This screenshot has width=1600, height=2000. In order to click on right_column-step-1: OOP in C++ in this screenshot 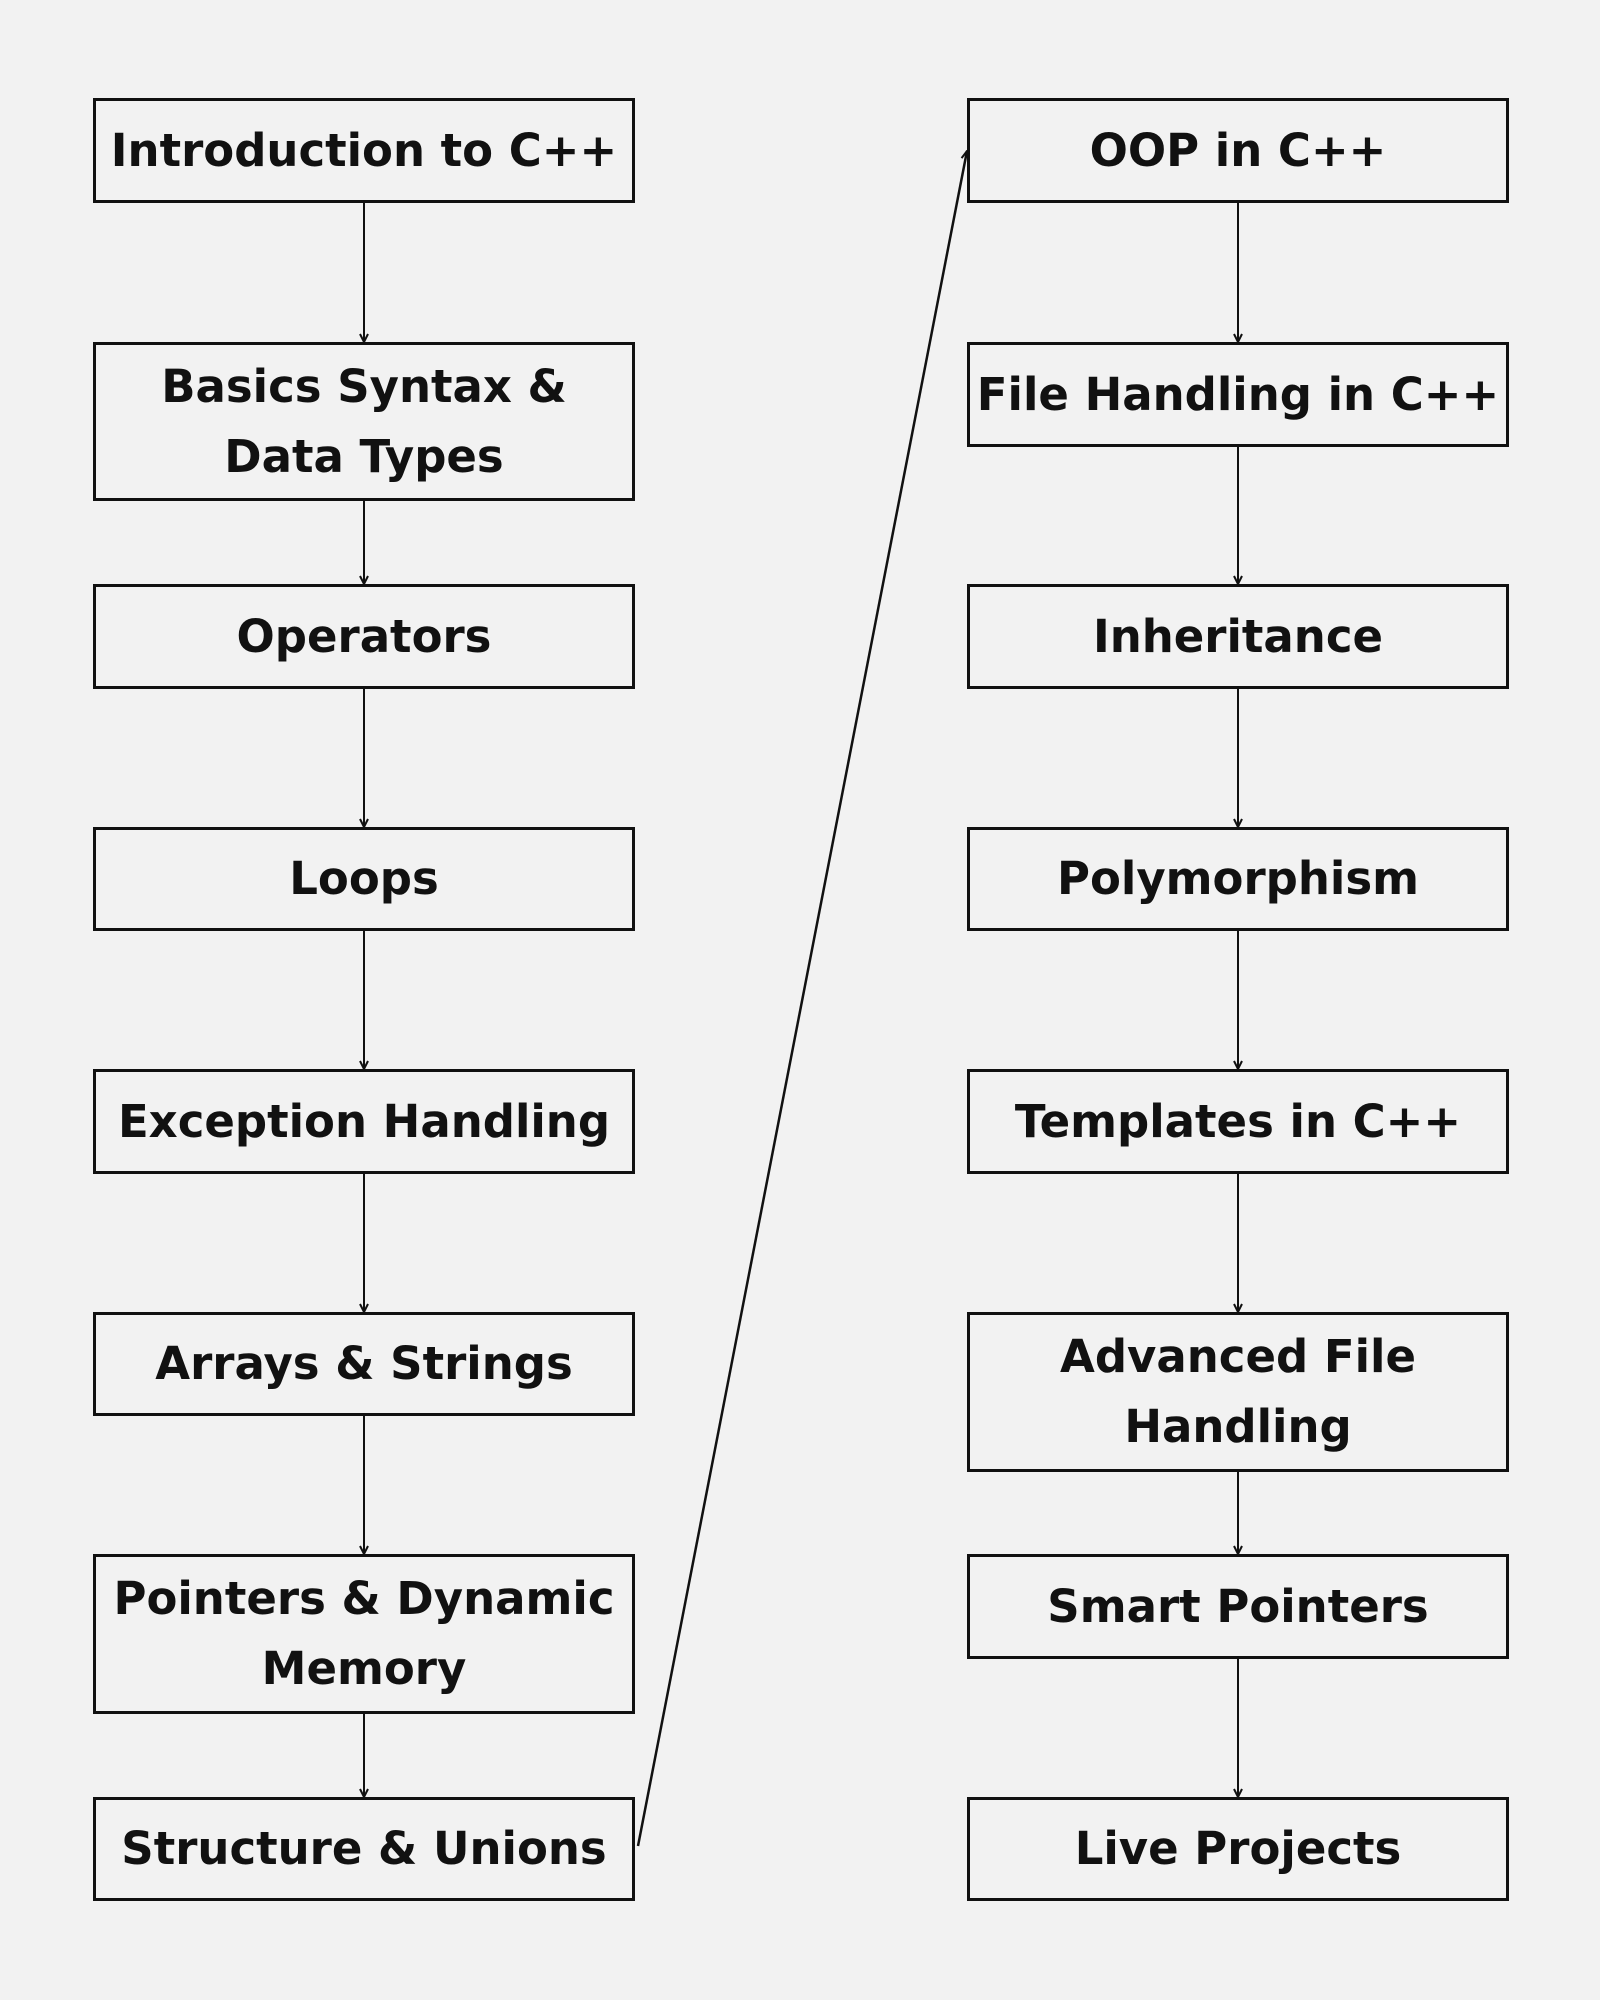, I will do `click(1238, 150)`.